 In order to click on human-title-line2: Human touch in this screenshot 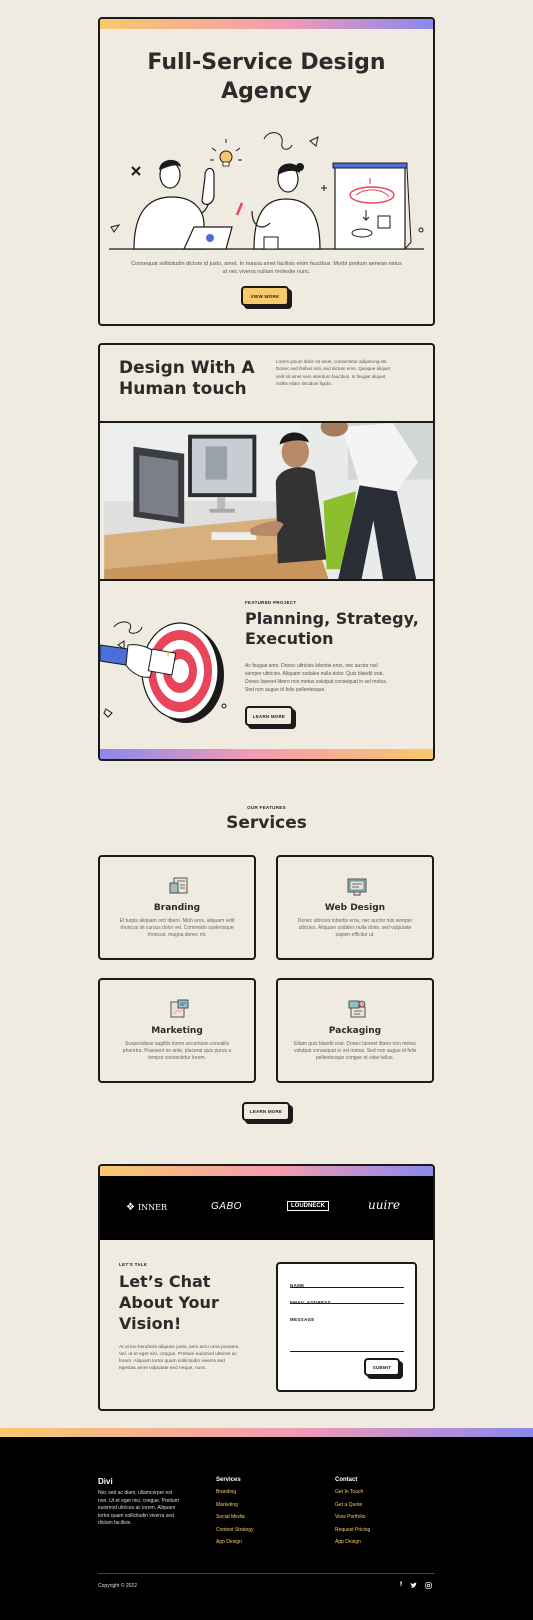, I will do `click(183, 389)`.